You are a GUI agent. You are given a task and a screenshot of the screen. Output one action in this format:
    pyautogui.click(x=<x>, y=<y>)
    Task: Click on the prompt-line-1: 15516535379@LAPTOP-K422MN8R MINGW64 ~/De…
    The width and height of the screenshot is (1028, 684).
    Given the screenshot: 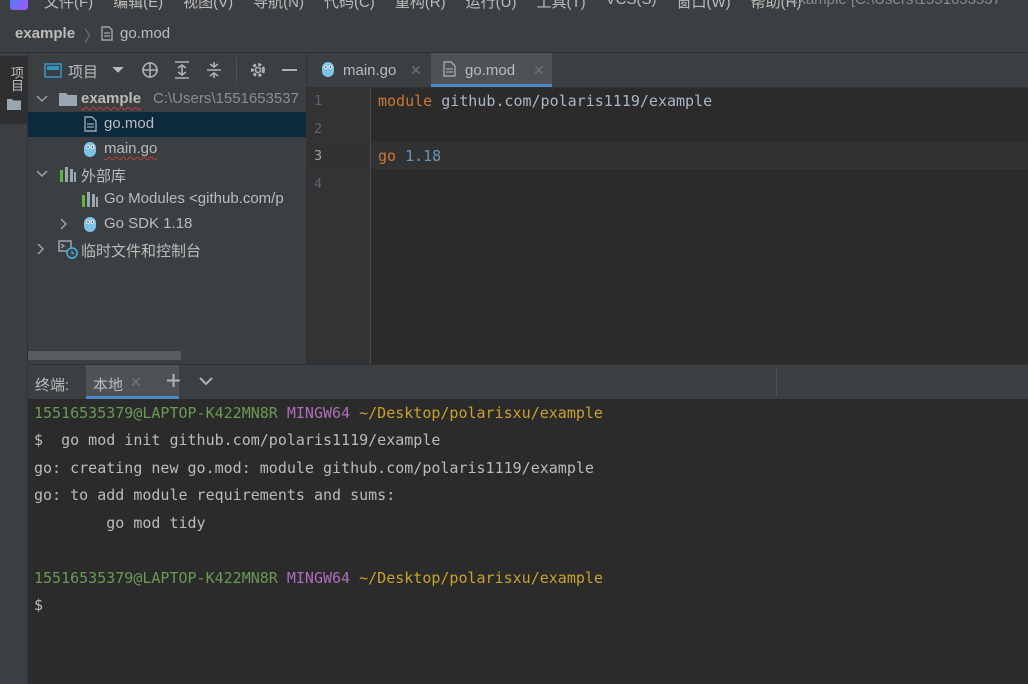 What is the action you would take?
    pyautogui.click(x=318, y=413)
    